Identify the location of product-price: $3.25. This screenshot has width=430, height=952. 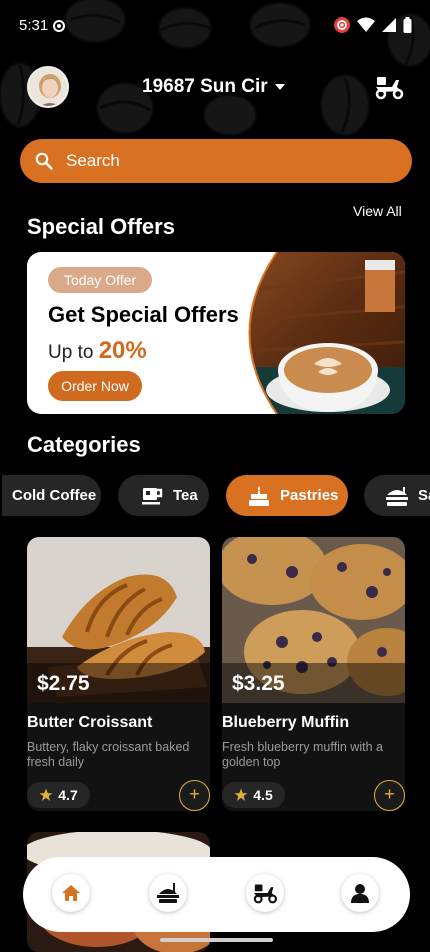
(258, 683).